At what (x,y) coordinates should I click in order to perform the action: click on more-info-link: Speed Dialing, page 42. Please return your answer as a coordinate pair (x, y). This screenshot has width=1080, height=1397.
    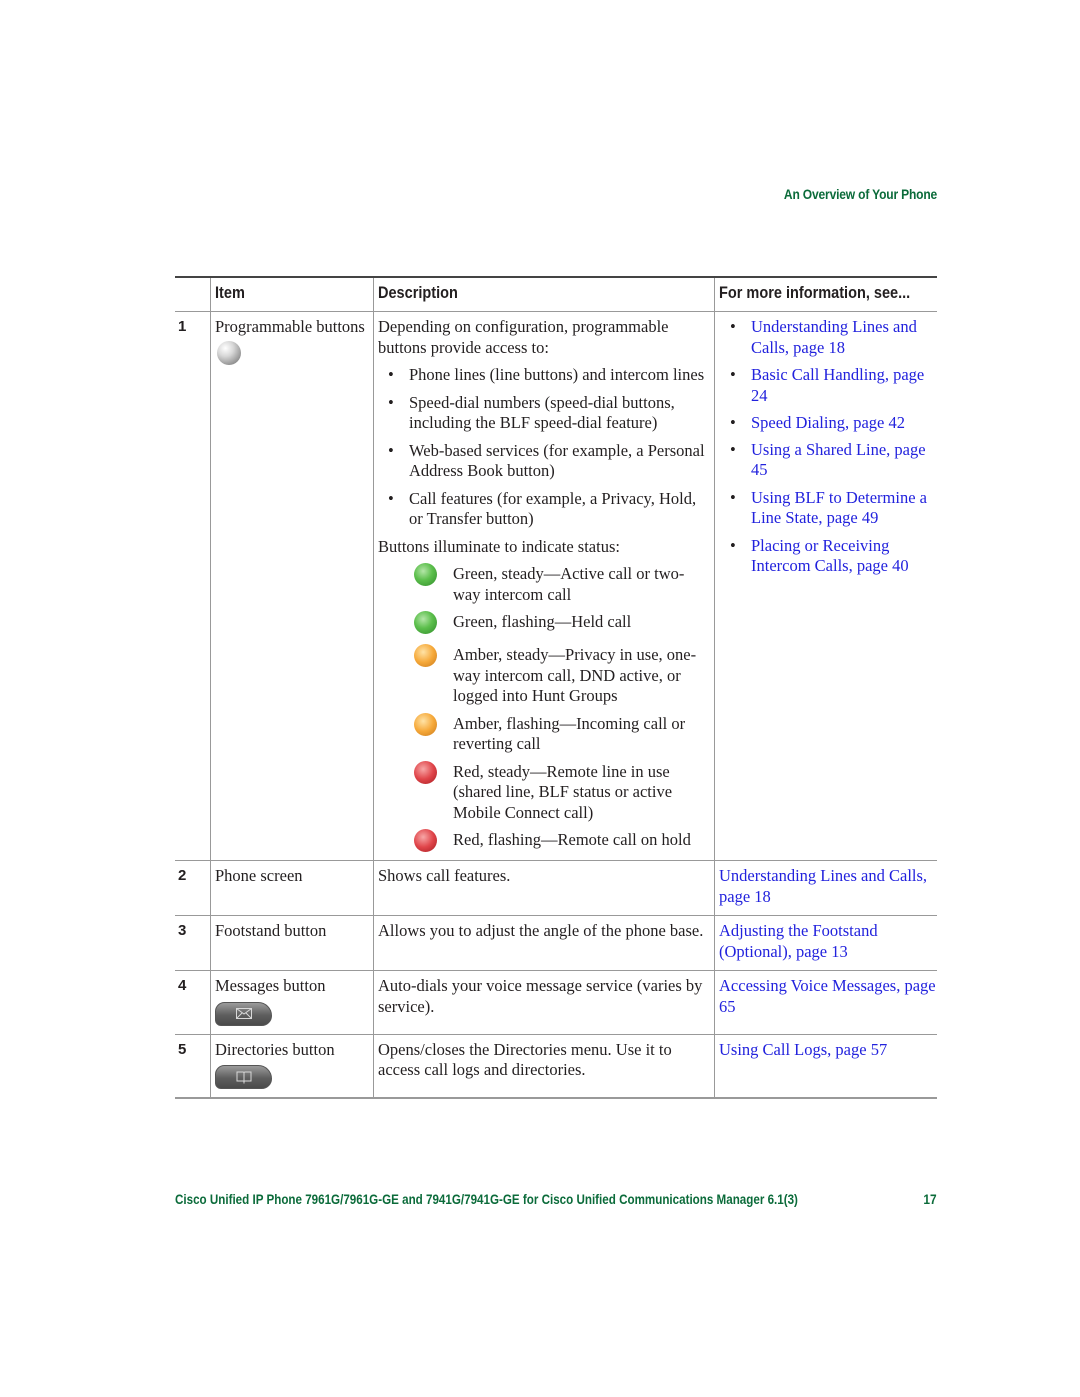
    Looking at the image, I should click on (828, 423).